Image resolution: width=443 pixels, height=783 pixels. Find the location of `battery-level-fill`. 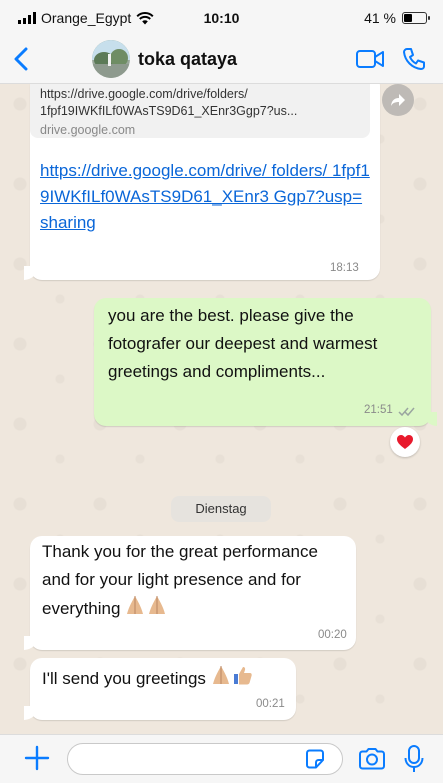

battery-level-fill is located at coordinates (408, 18).